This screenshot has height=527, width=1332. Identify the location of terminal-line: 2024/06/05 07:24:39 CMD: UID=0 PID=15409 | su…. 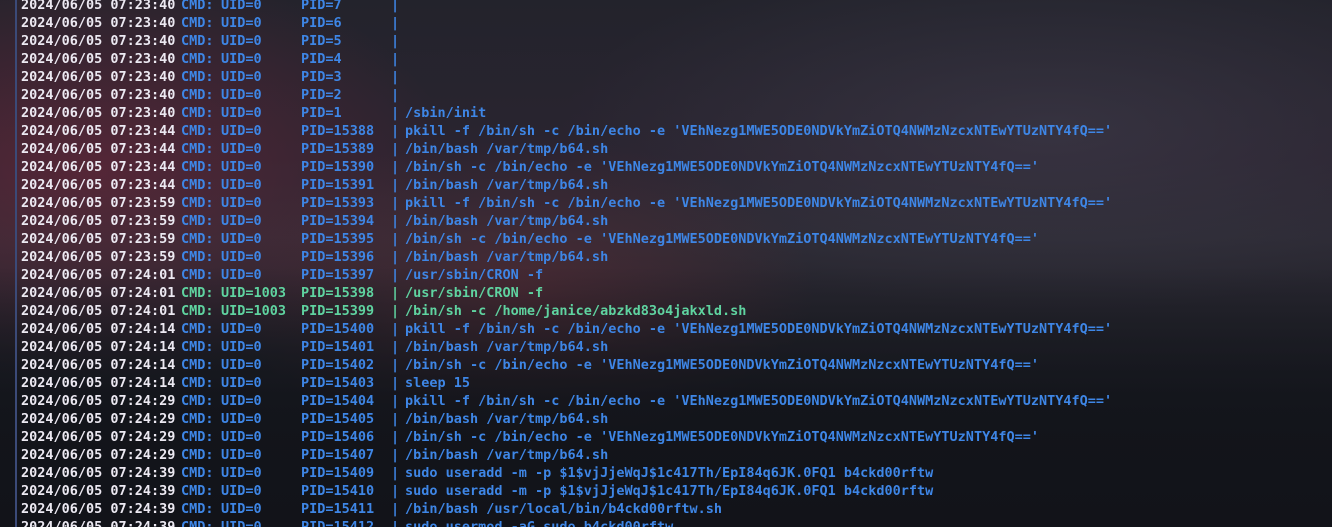
(674, 473).